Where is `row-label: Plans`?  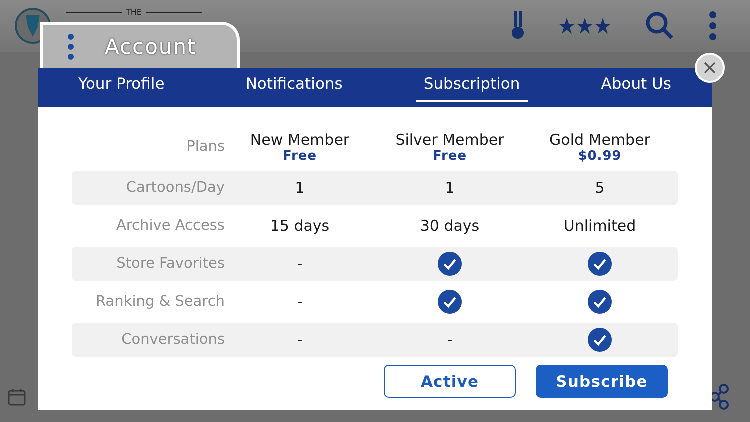 row-label: Plans is located at coordinates (205, 147).